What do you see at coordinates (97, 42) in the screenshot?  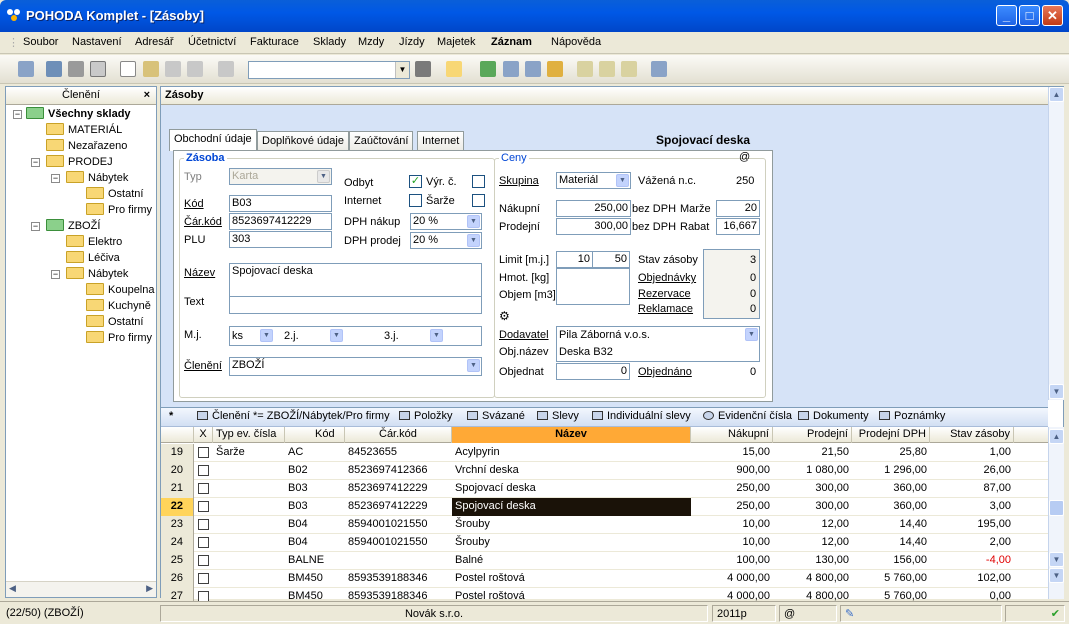 I see `menu-nastaveni: Nastavení` at bounding box center [97, 42].